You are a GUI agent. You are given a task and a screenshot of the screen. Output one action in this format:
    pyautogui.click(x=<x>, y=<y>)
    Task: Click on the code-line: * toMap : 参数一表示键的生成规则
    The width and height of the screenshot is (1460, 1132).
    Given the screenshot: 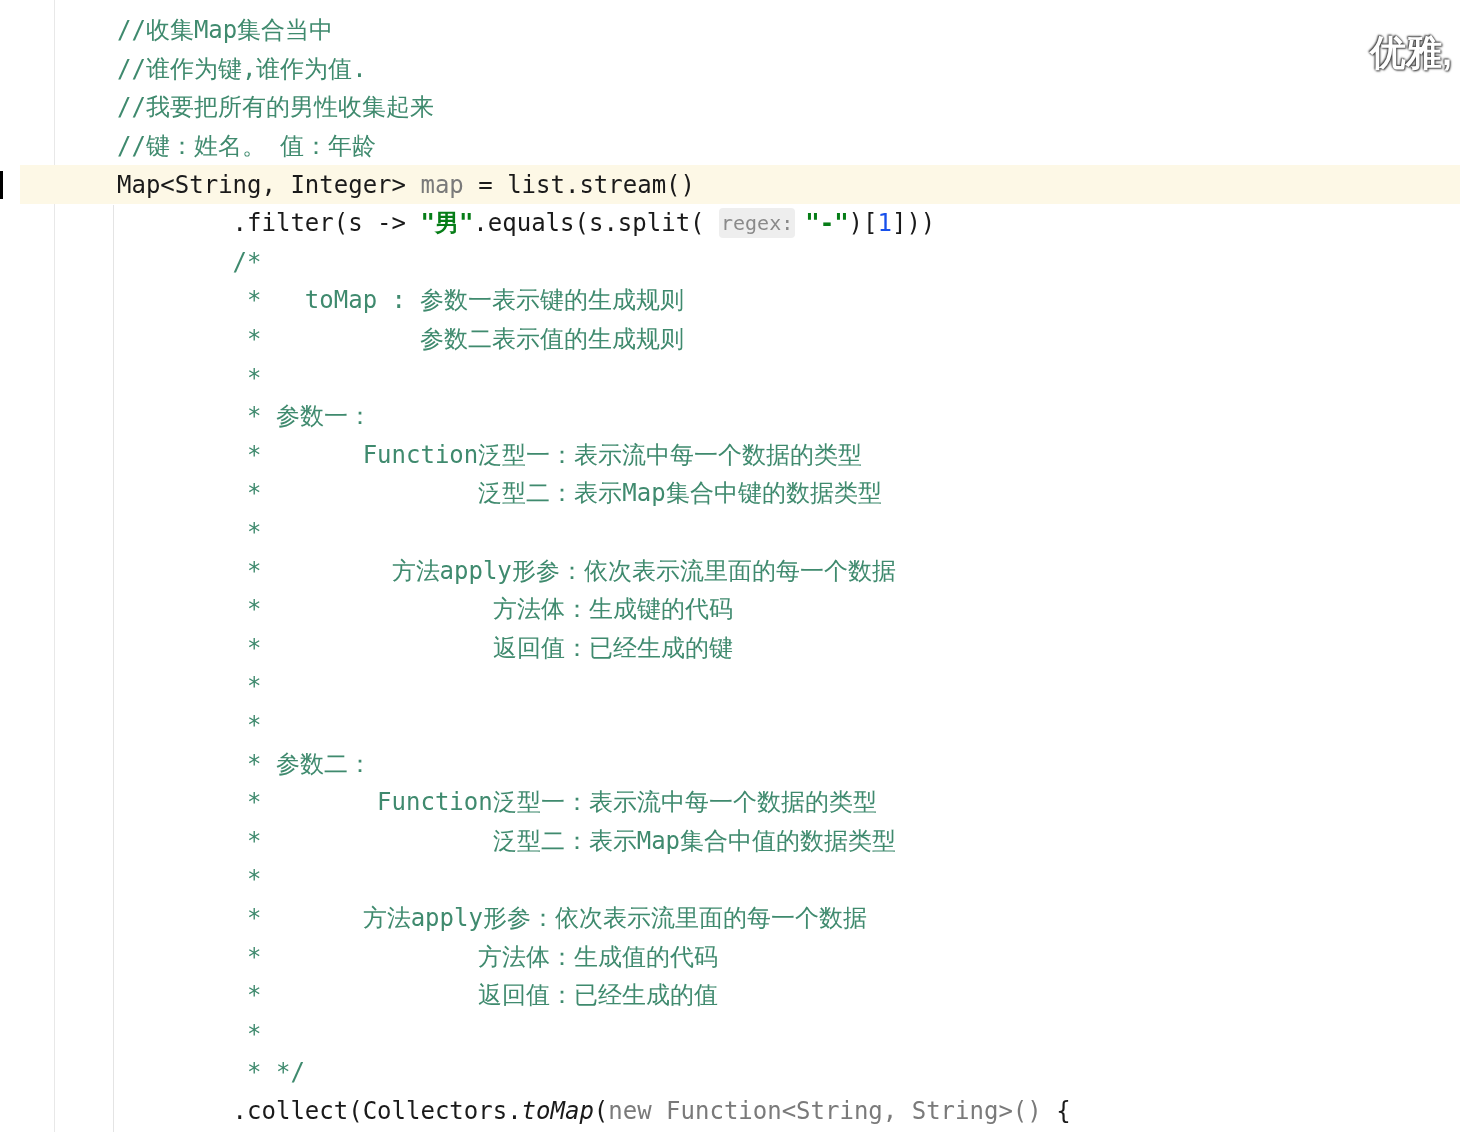 What is the action you would take?
    pyautogui.click(x=465, y=301)
    